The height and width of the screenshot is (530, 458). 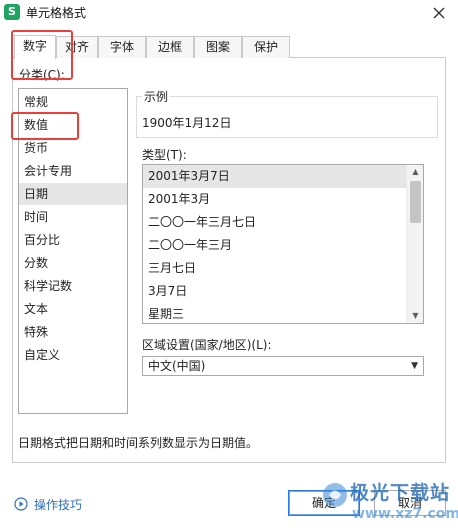 I want to click on scroll-thumb, so click(x=415, y=202).